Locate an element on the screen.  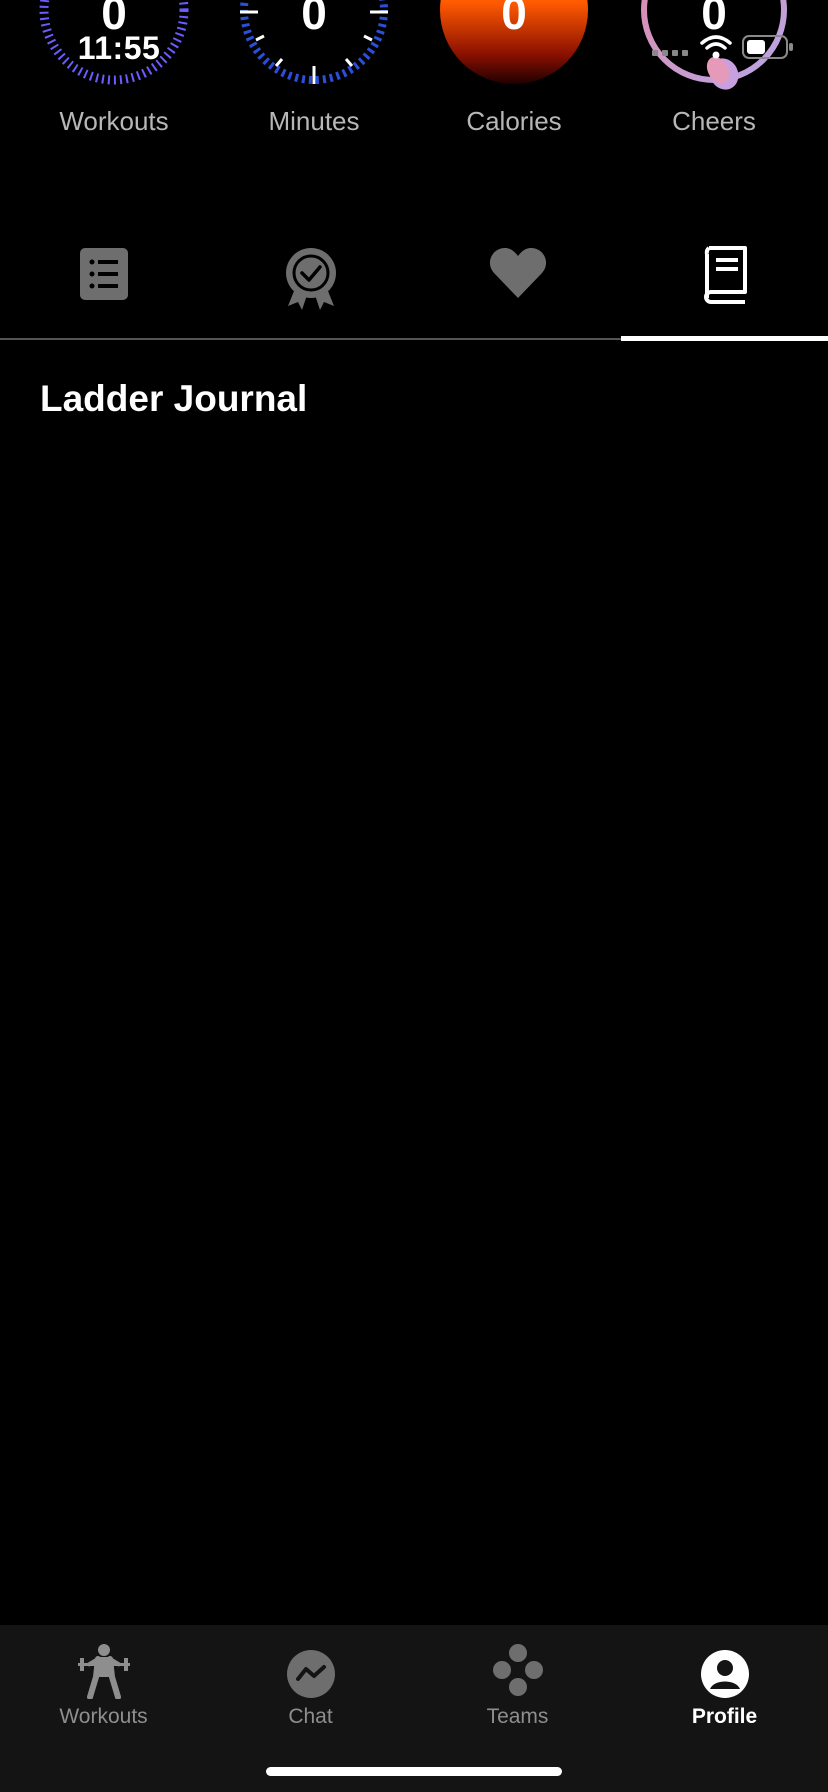
nav-label: Teams is located at coordinates (517, 1716).